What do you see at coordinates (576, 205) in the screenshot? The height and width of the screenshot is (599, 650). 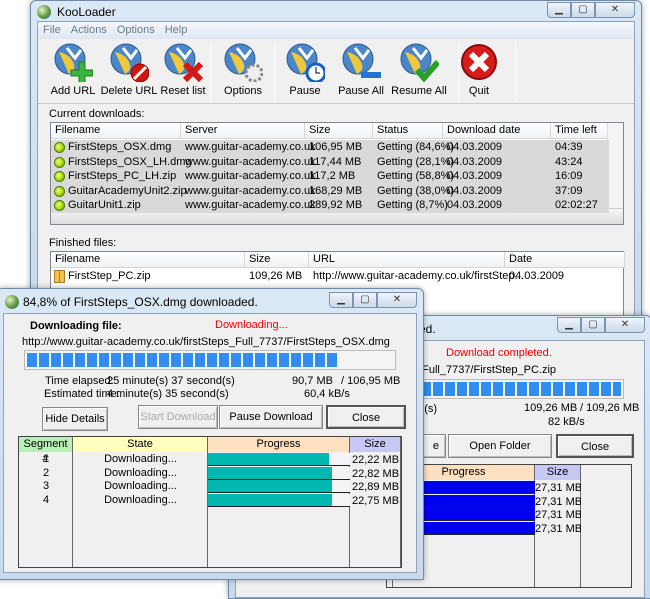 I see `cell: 02:02:27` at bounding box center [576, 205].